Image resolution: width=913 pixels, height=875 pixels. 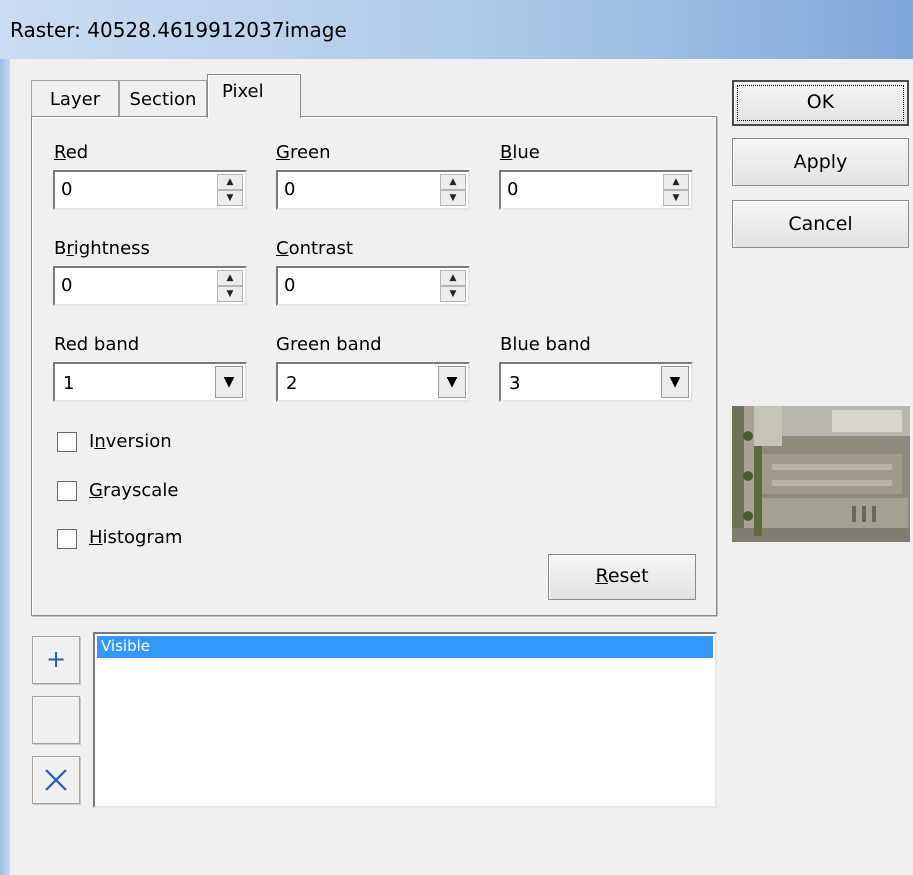 I want to click on brightness-label: Brightness, so click(x=102, y=248).